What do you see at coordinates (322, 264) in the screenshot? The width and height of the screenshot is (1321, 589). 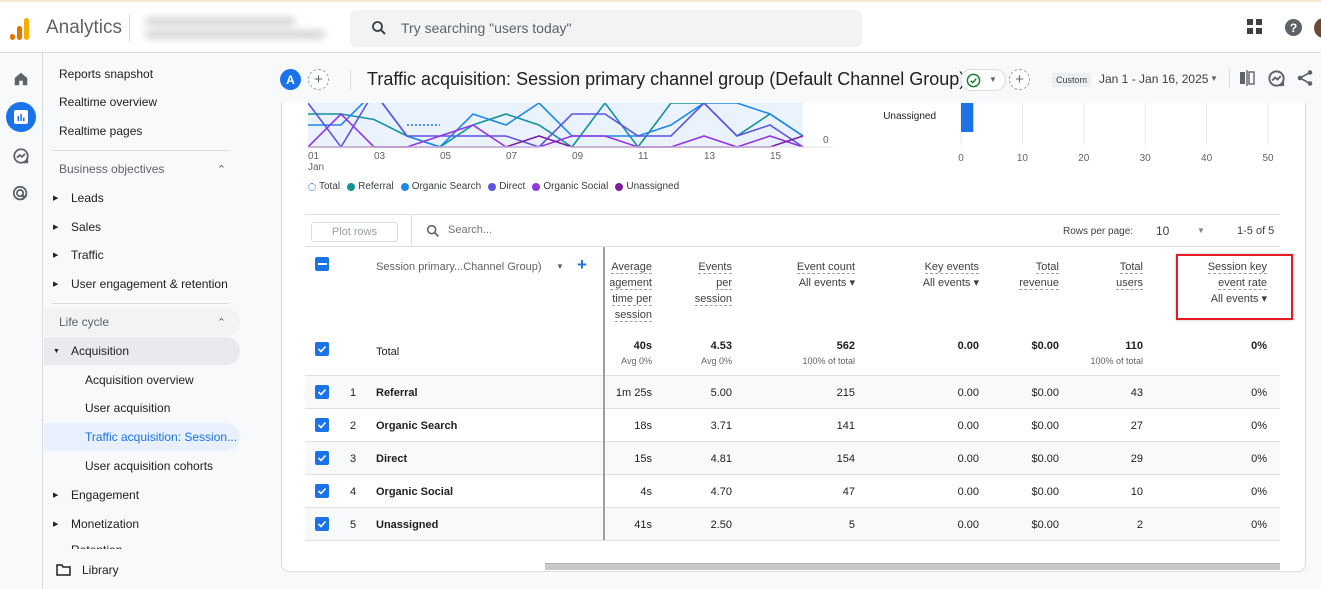 I see `select-all-checkbox` at bounding box center [322, 264].